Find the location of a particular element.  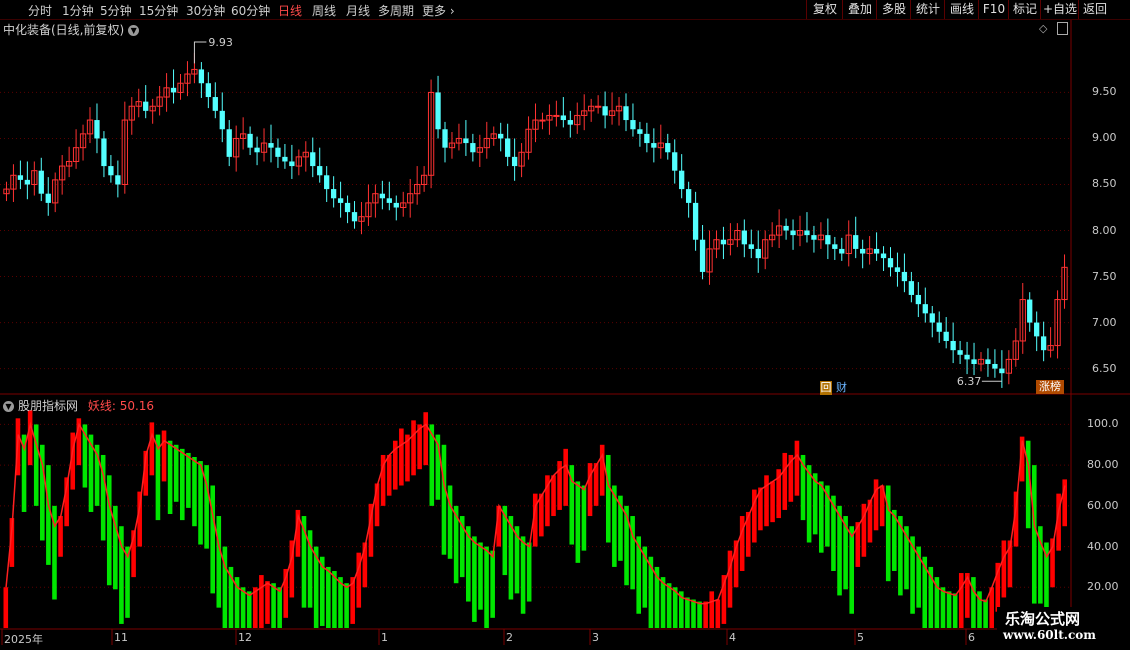

brand-watermark: 乐淘公式网 www.60lt.com is located at coordinates (1062, 627).